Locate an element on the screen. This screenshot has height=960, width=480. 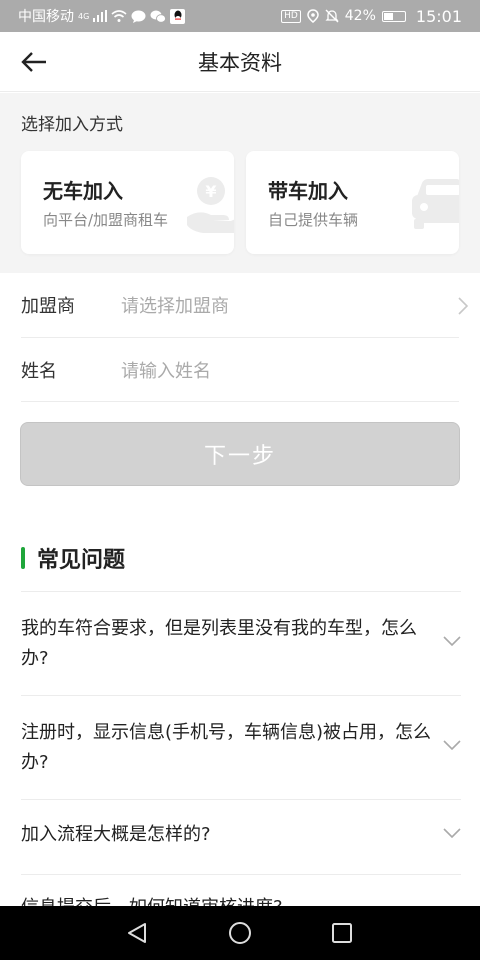
system-home-button is located at coordinates (240, 933).